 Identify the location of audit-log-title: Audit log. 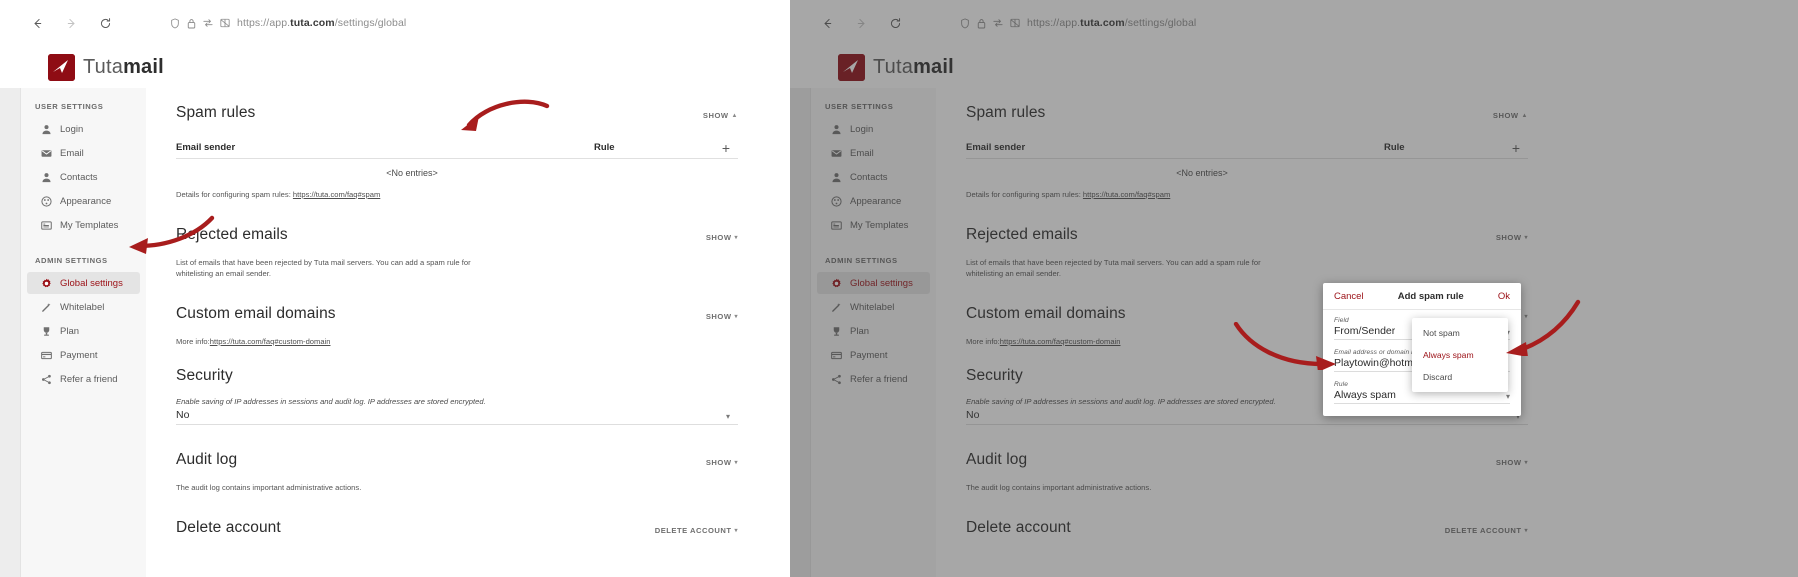
(207, 459).